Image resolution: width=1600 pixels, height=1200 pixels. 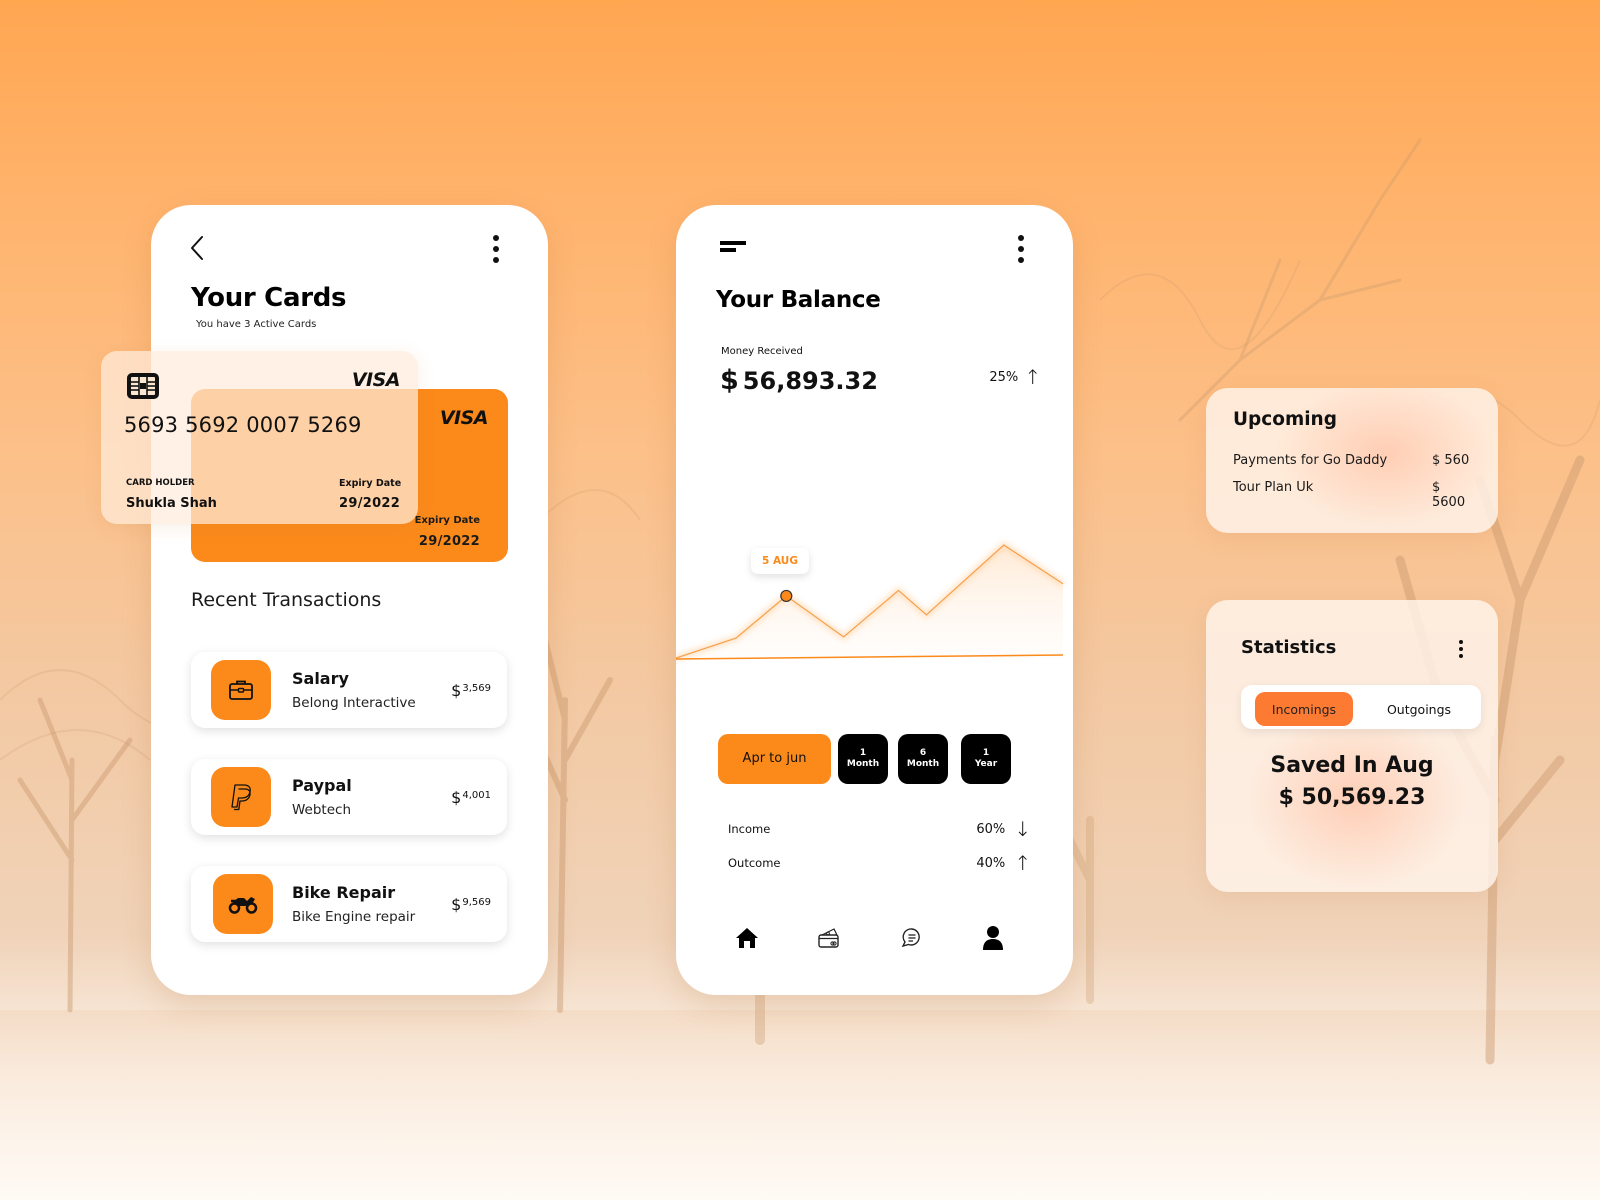 What do you see at coordinates (923, 759) in the screenshot?
I see `range-button-6-month: 6 Month` at bounding box center [923, 759].